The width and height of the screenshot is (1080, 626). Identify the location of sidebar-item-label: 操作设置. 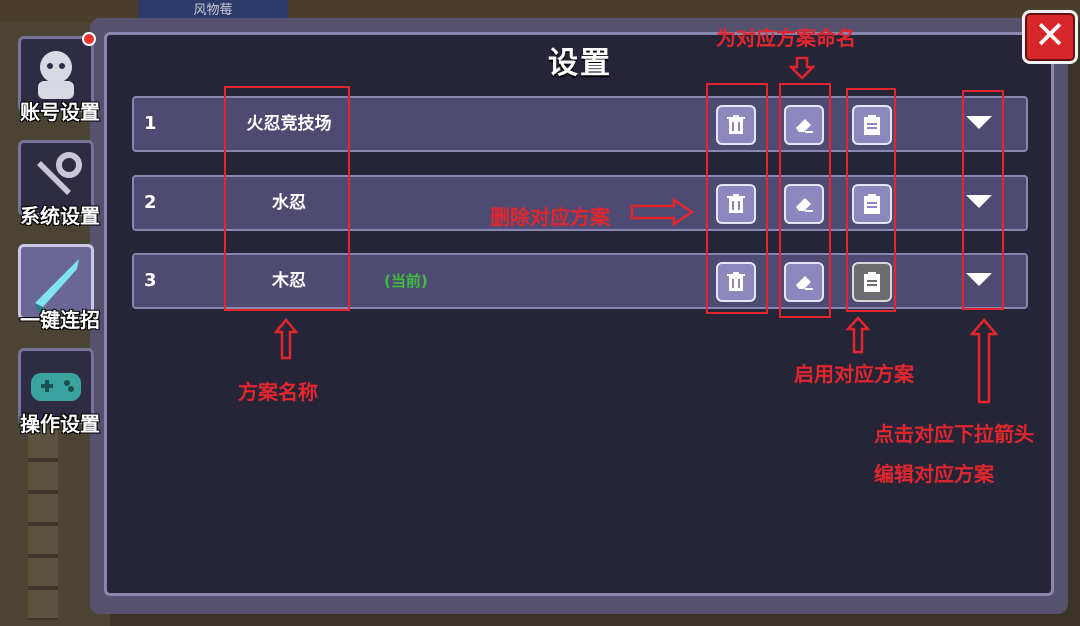
(60, 424).